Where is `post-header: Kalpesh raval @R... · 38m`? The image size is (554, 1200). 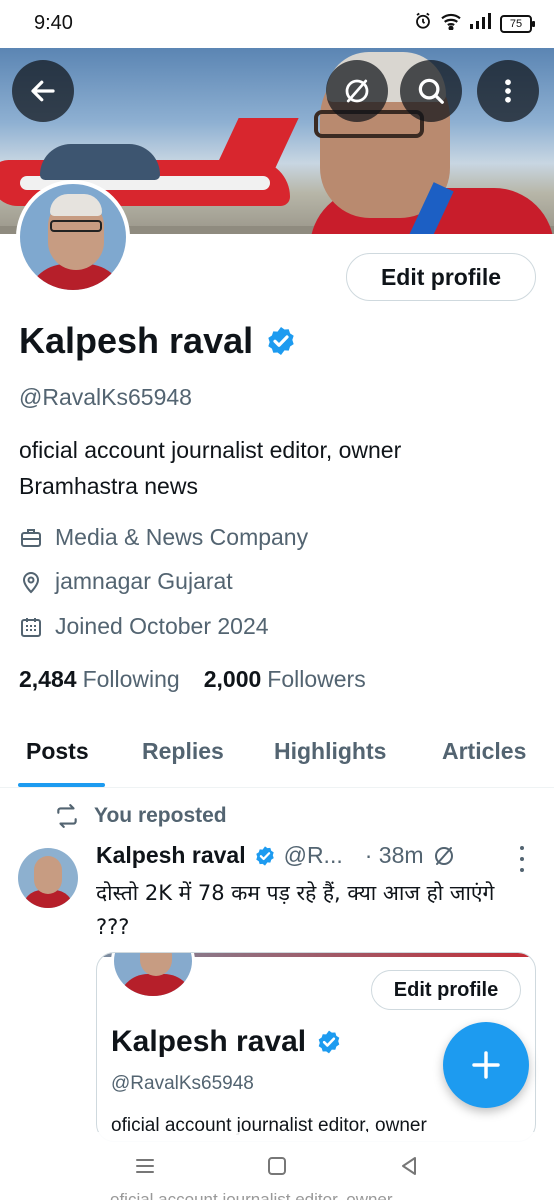
post-header: Kalpesh raval @R... · 38m is located at coordinates (276, 855).